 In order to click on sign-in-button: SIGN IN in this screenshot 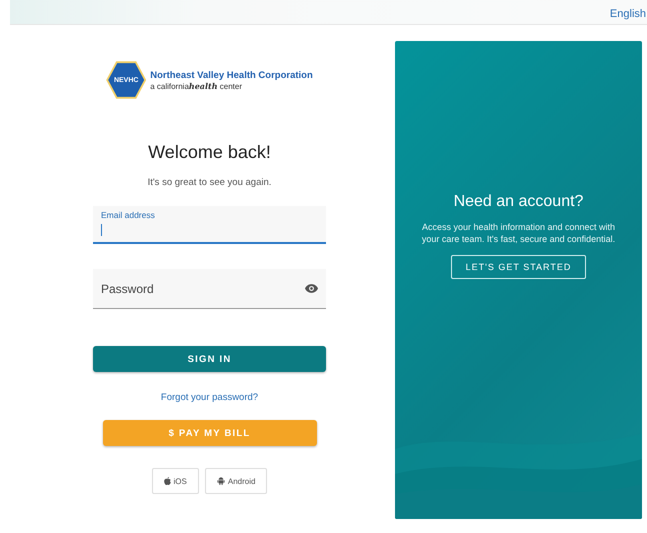, I will do `click(209, 359)`.